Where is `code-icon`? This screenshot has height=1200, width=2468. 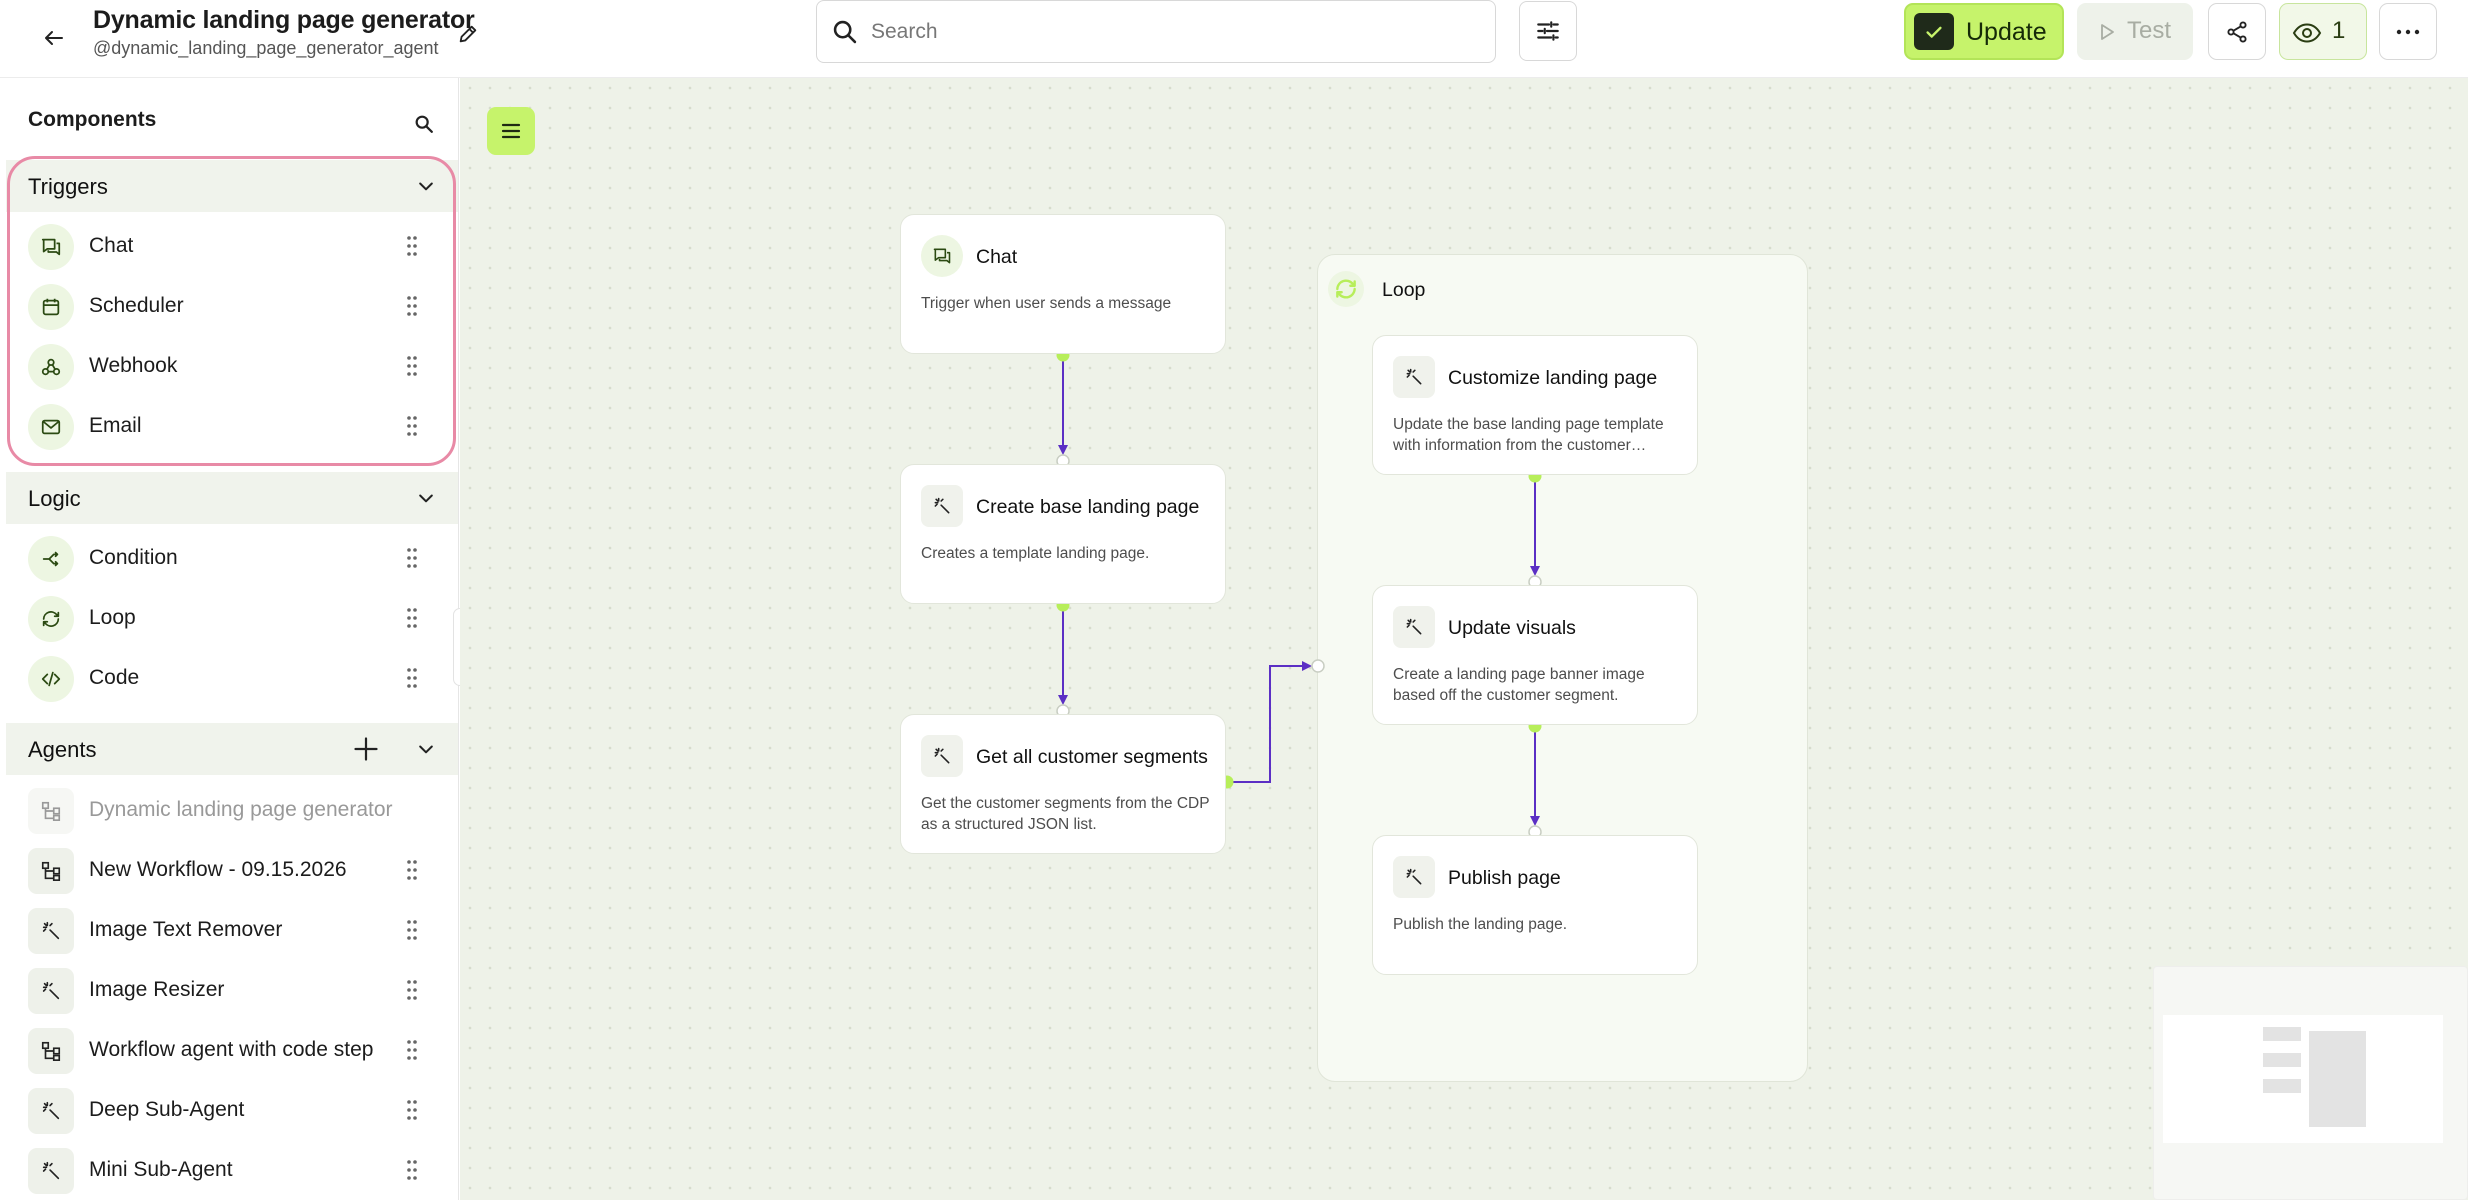 code-icon is located at coordinates (51, 679).